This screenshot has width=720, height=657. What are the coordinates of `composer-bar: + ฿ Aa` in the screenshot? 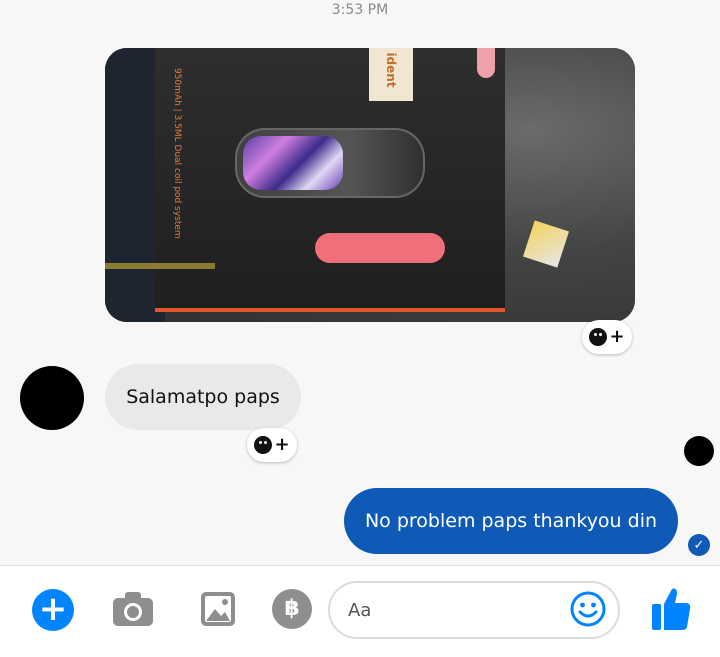 It's located at (360, 611).